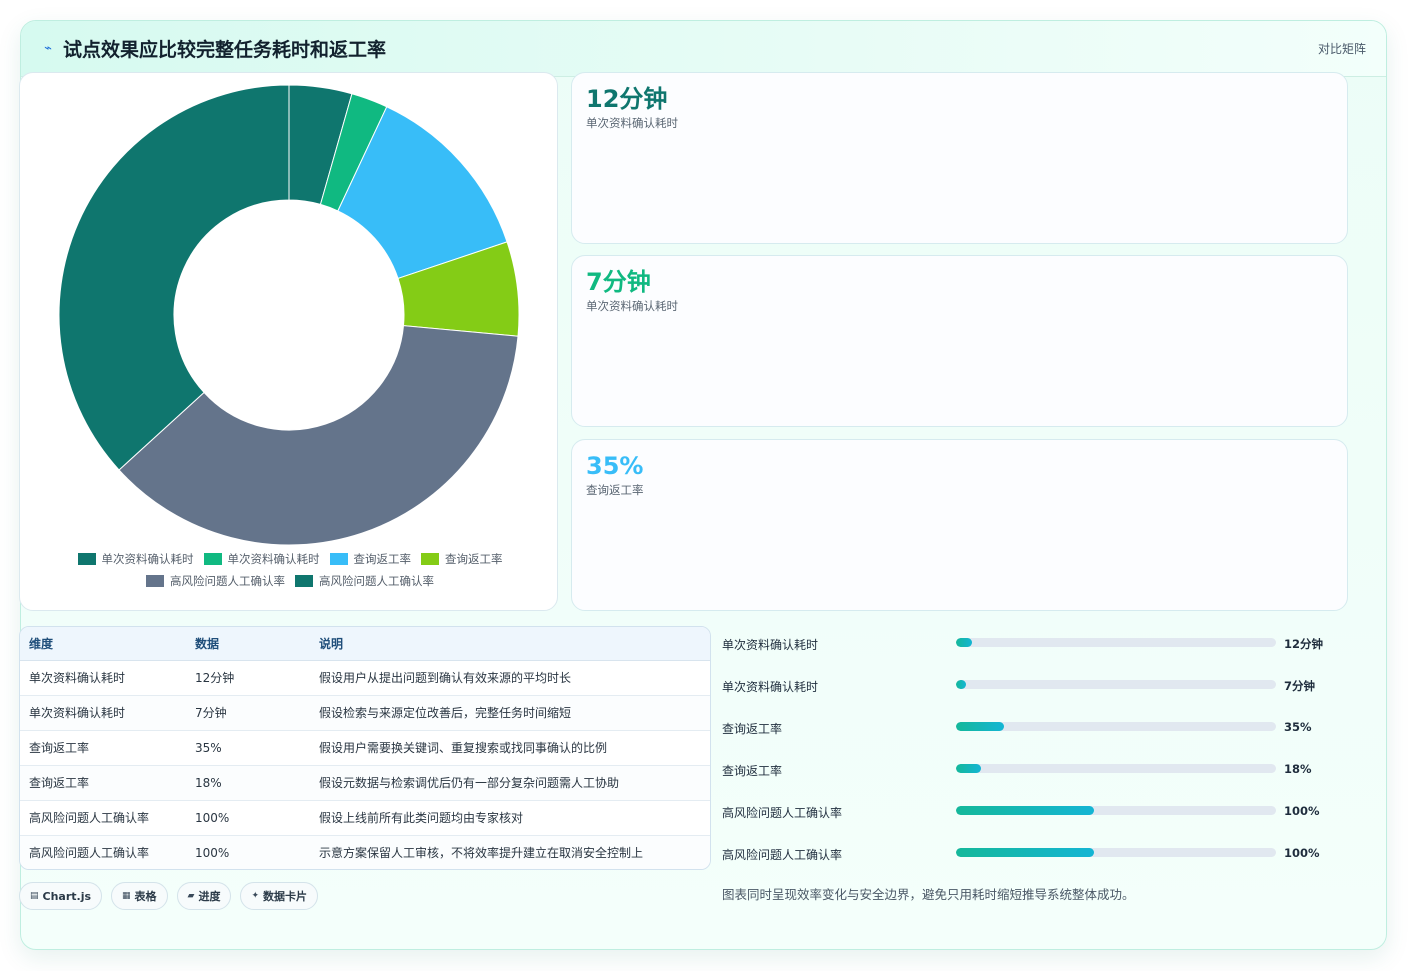 The width and height of the screenshot is (1408, 971). What do you see at coordinates (248, 748) in the screenshot?
I see `table-cell: 35%` at bounding box center [248, 748].